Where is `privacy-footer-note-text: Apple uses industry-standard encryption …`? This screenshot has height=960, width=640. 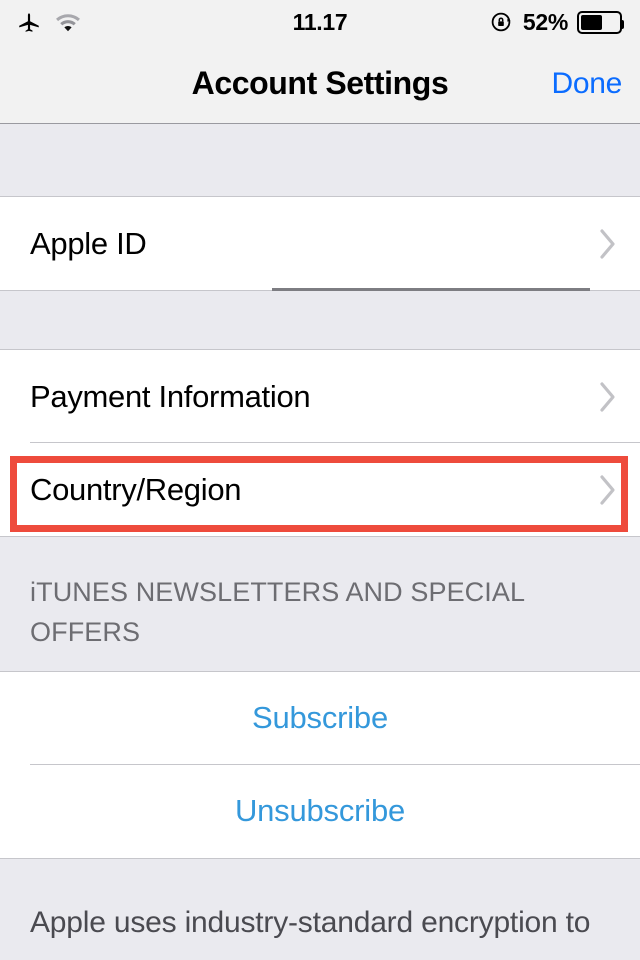
privacy-footer-note-text: Apple uses industry-standard encryption … is located at coordinates (310, 922).